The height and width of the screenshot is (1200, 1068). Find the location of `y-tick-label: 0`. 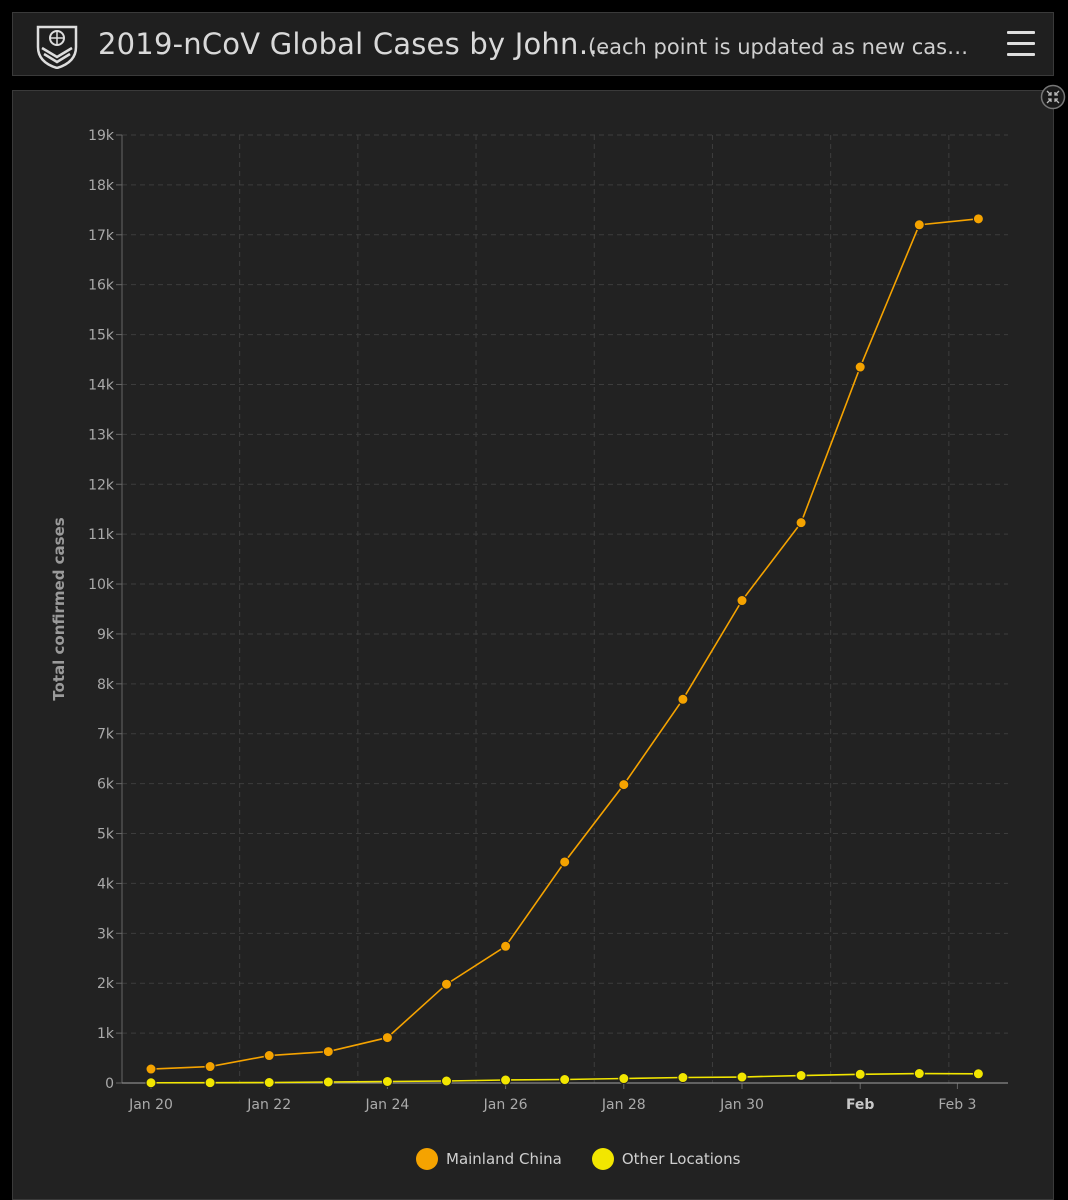

y-tick-label: 0 is located at coordinates (109, 1084).